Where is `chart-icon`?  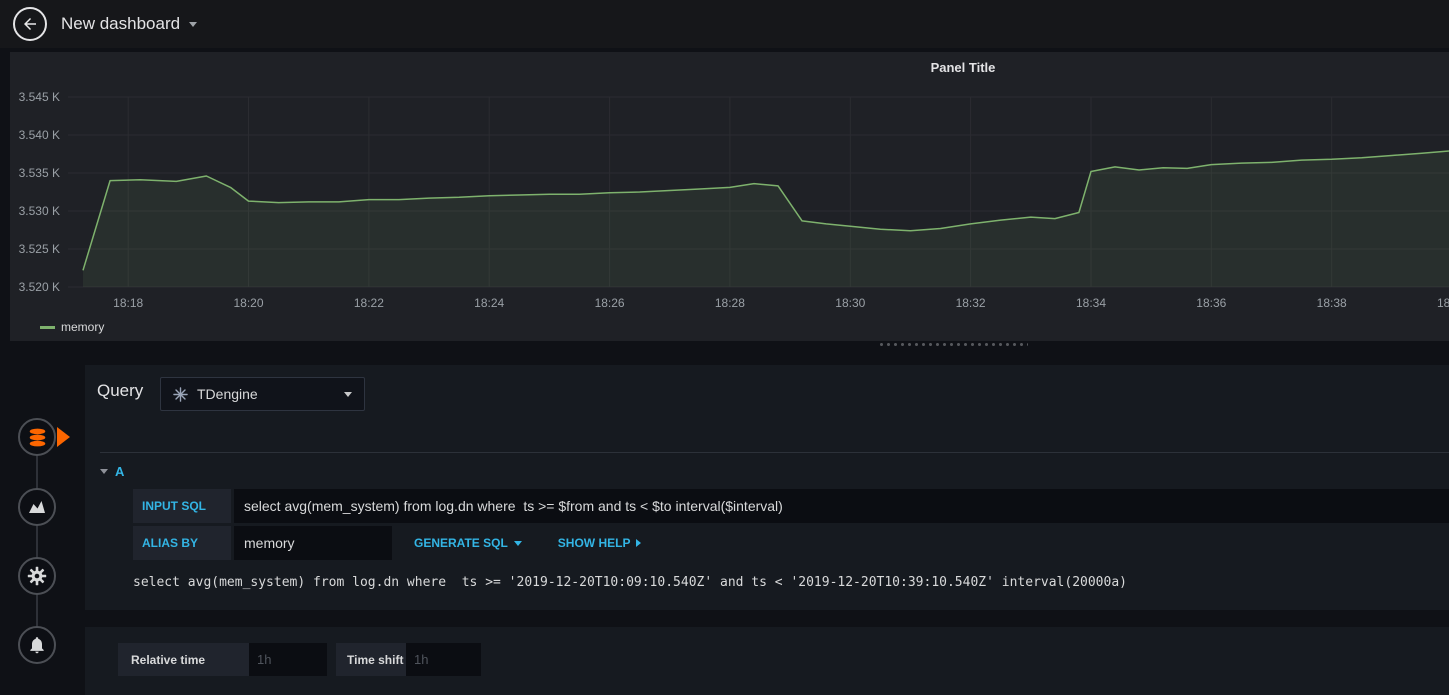
chart-icon is located at coordinates (37, 507).